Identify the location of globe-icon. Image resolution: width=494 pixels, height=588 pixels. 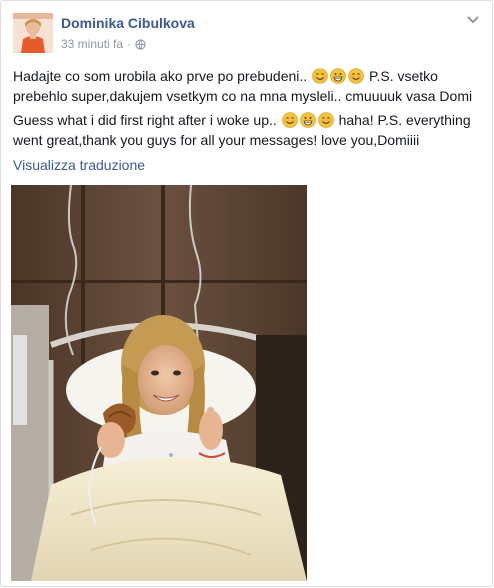
(140, 44).